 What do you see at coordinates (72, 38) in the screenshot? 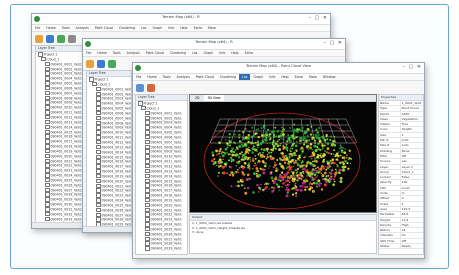
I see `settings-icon` at bounding box center [72, 38].